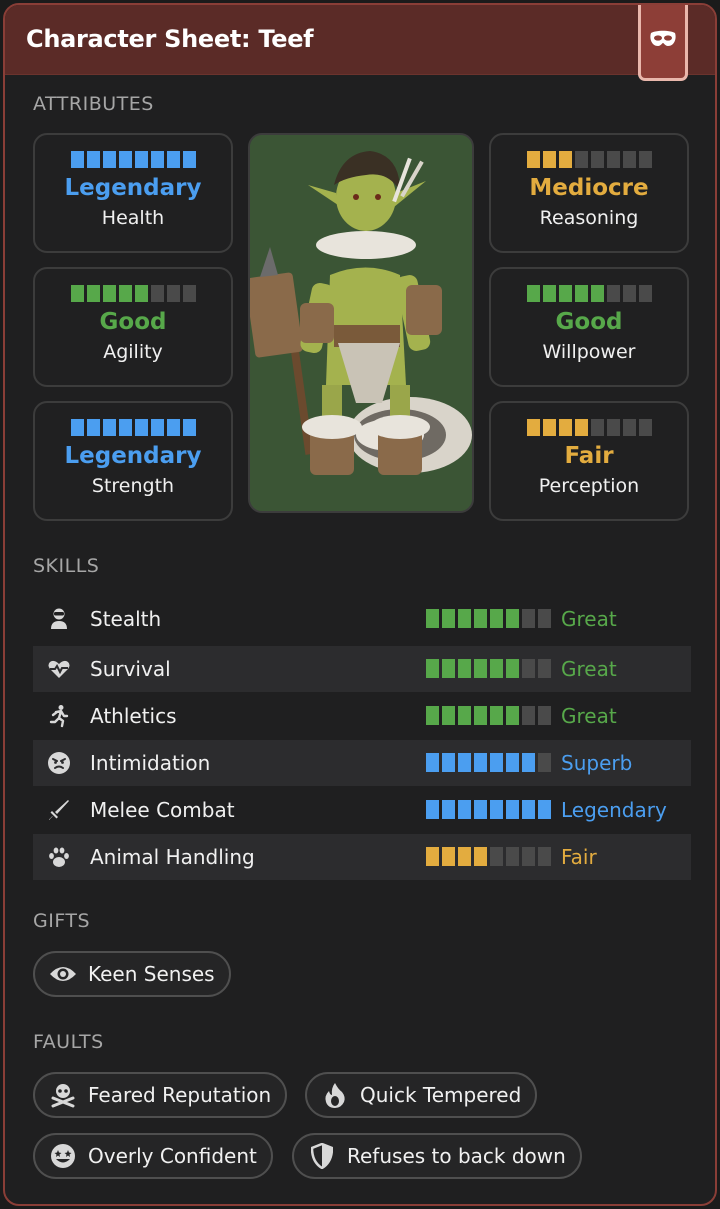  Describe the element at coordinates (362, 857) in the screenshot. I see `skill-row-animal-handling: Animal Handling Fair` at that location.